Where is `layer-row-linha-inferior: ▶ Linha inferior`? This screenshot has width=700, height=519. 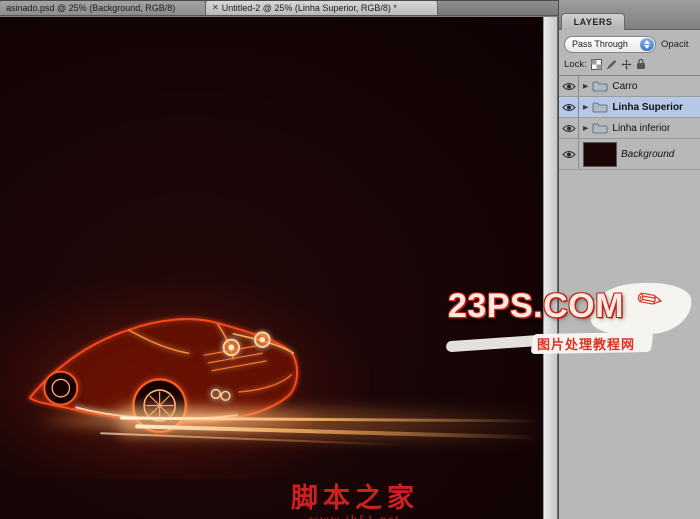
layer-row-linha-inferior: ▶ Linha inferior is located at coordinates (629, 128).